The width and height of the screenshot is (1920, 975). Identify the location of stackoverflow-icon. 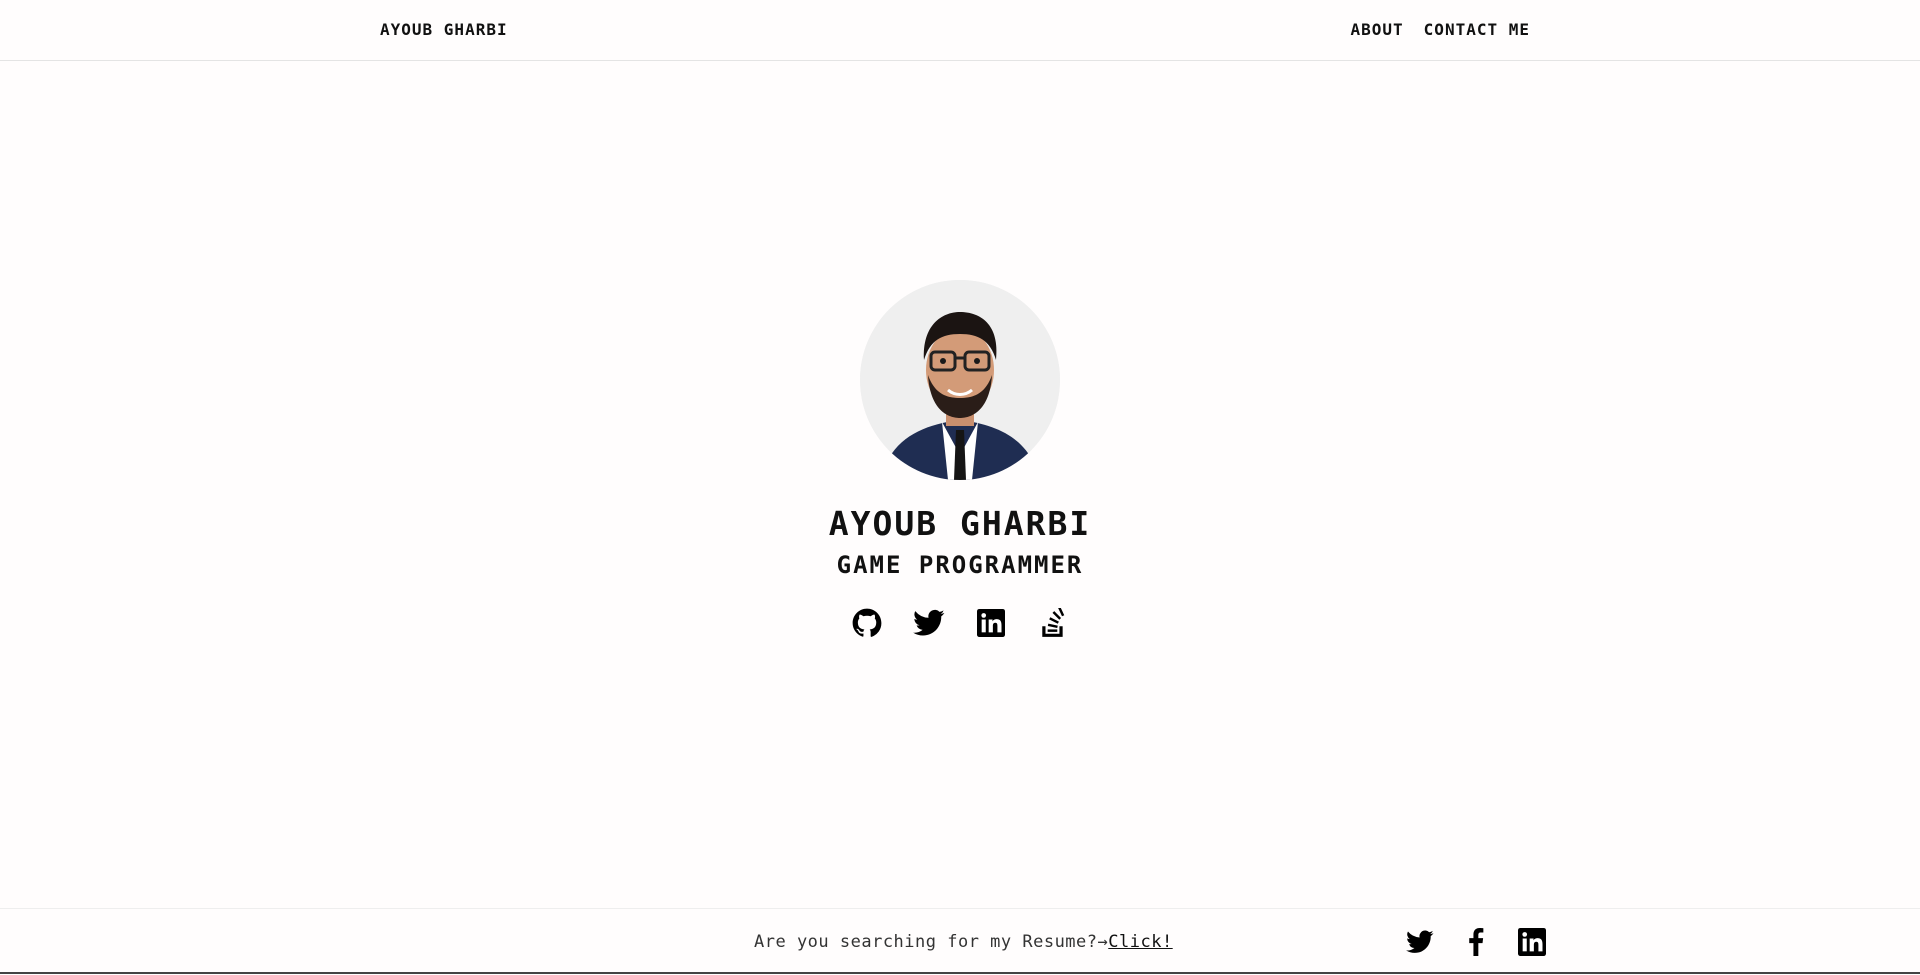
(1053, 623).